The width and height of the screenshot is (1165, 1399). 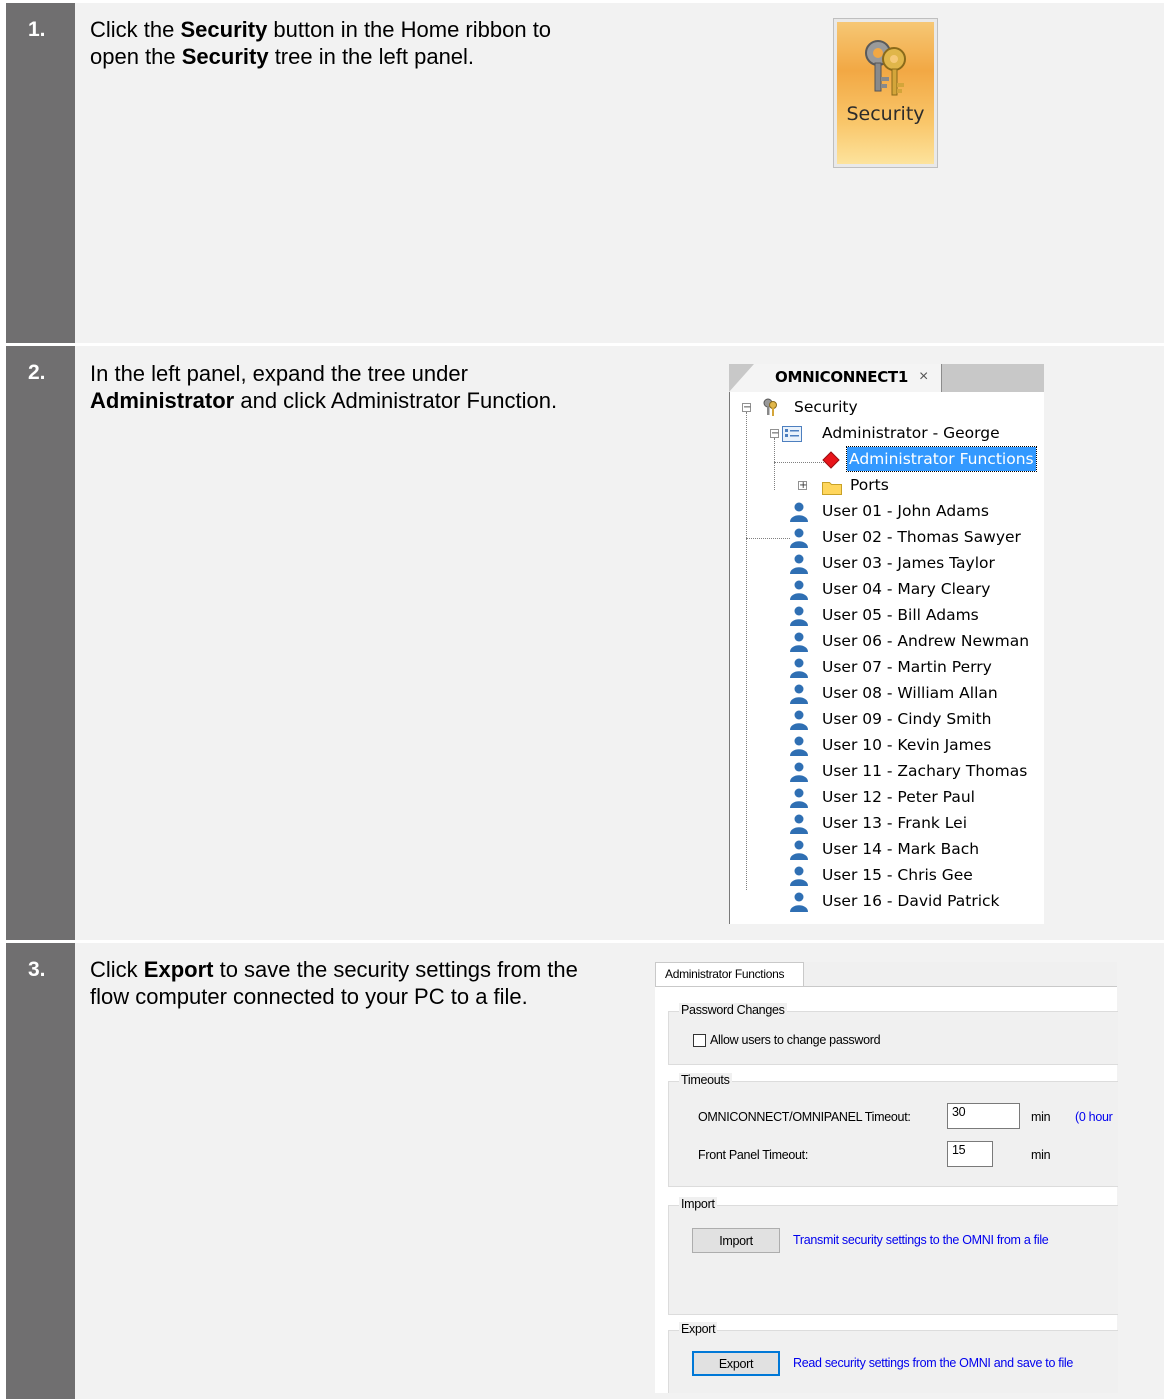 What do you see at coordinates (869, 485) in the screenshot?
I see `tree-node-label: Ports` at bounding box center [869, 485].